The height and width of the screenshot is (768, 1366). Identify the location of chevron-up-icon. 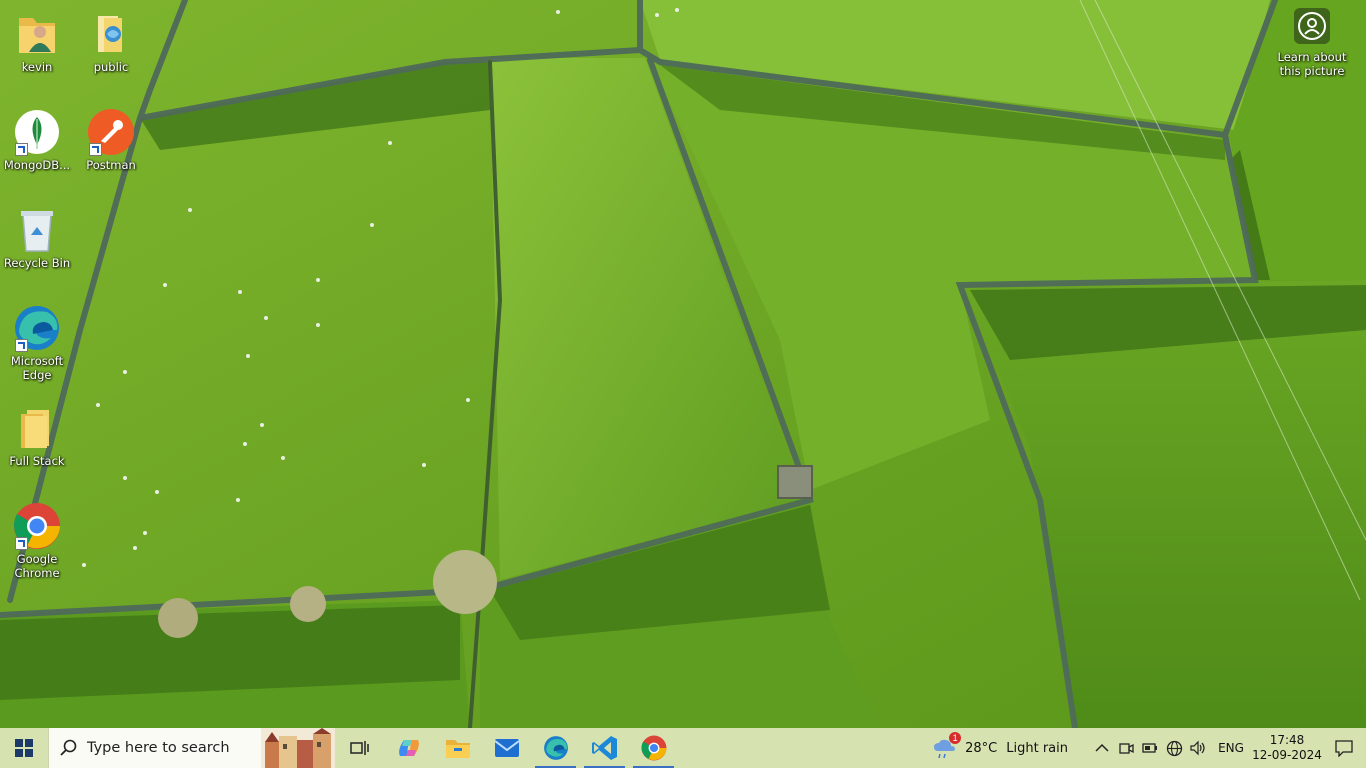
(1102, 747).